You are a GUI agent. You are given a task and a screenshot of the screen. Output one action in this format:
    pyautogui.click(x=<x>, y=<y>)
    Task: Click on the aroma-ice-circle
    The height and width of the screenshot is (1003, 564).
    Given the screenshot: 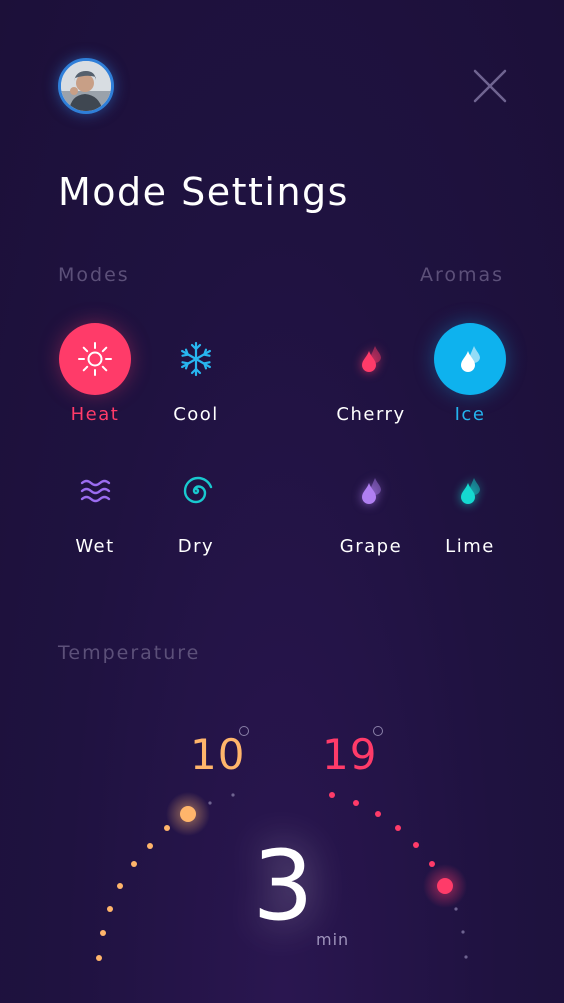 What is the action you would take?
    pyautogui.click(x=470, y=359)
    